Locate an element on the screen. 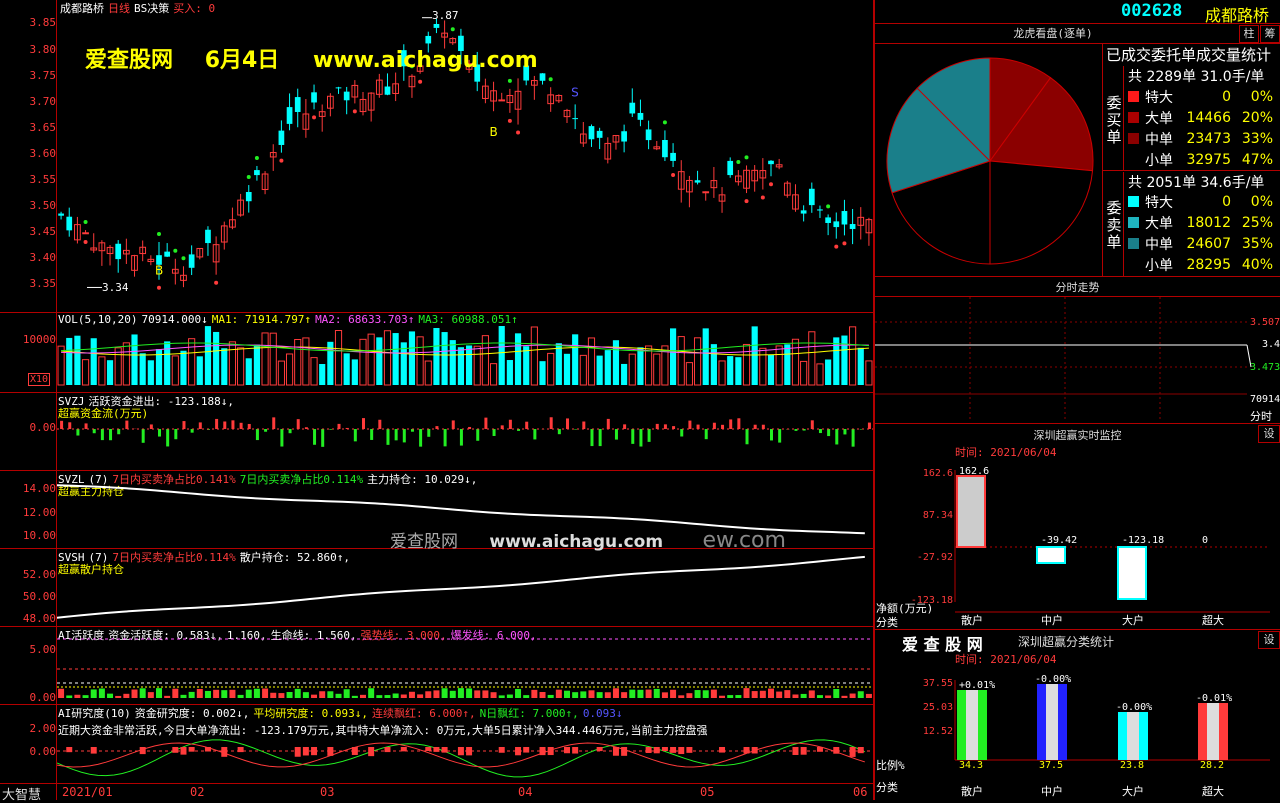 The height and width of the screenshot is (803, 1280). order-volume: 18012 is located at coordinates (1206, 222).